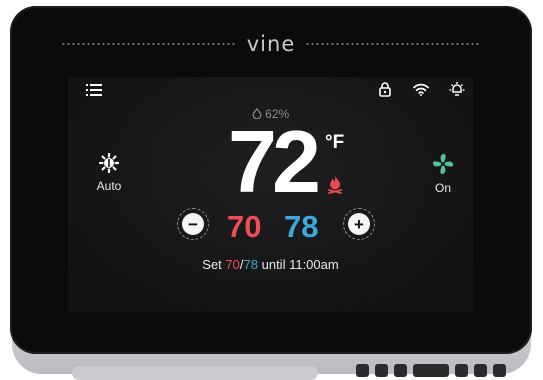  What do you see at coordinates (335, 184) in the screenshot?
I see `flame-icon` at bounding box center [335, 184].